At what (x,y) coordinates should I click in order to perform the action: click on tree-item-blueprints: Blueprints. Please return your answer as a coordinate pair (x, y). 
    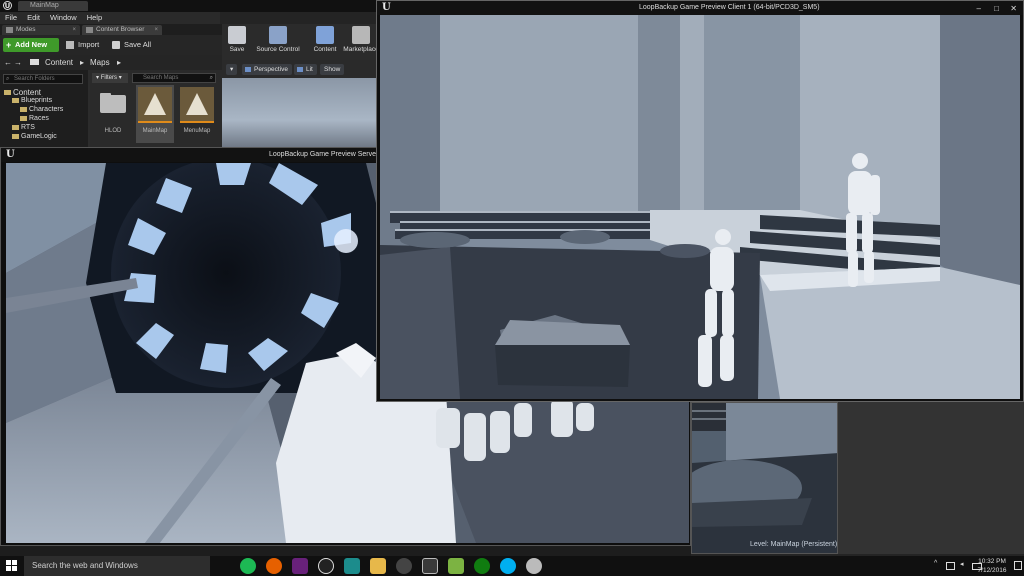
    Looking at the image, I should click on (32, 100).